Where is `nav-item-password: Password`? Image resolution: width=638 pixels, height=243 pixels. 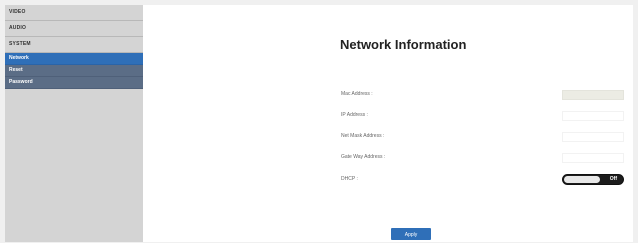 nav-item-password: Password is located at coordinates (74, 83).